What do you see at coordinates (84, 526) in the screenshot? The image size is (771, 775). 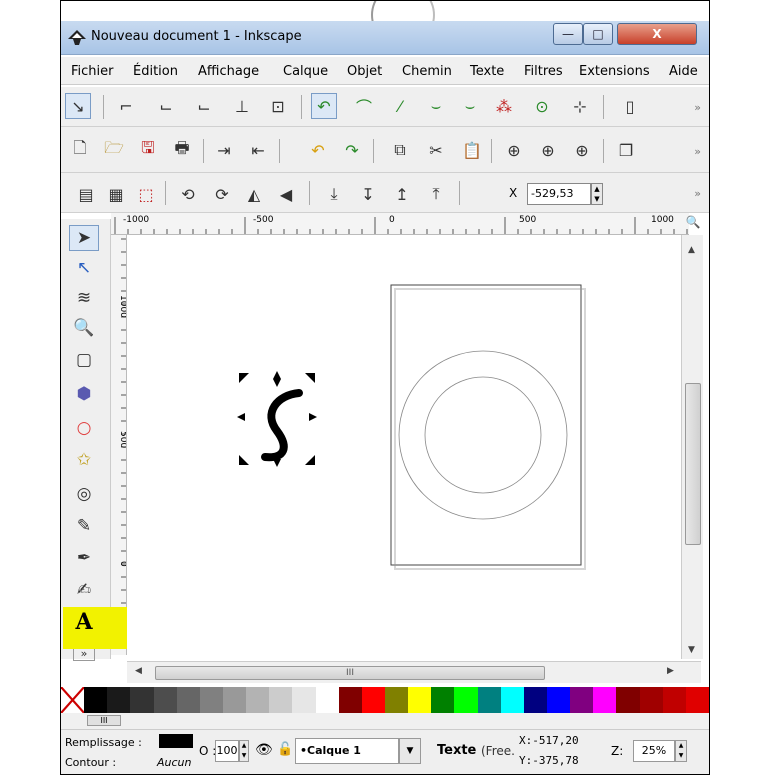 I see `pencil-tool-icon: ✎` at bounding box center [84, 526].